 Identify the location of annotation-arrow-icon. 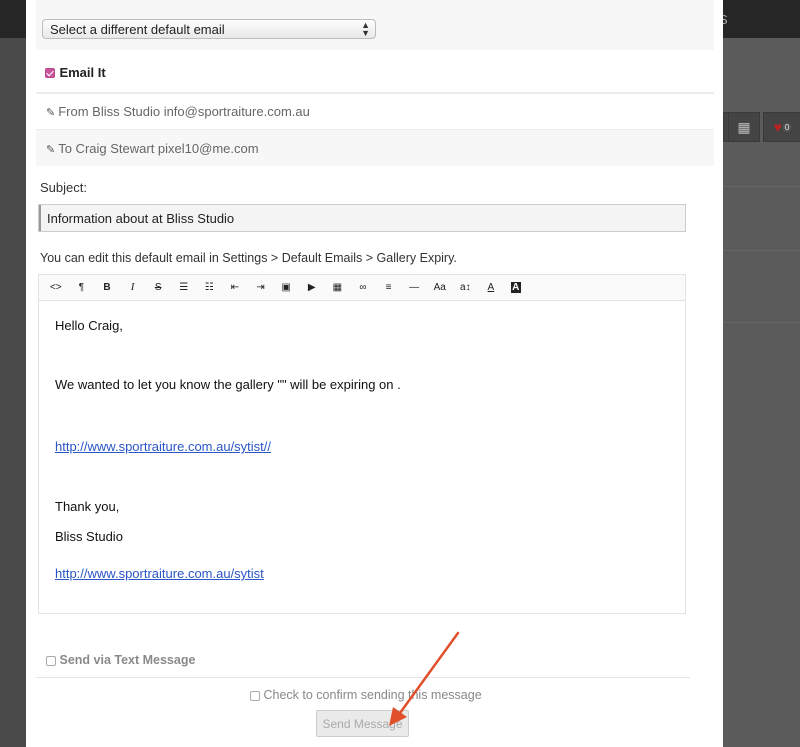
(424, 678).